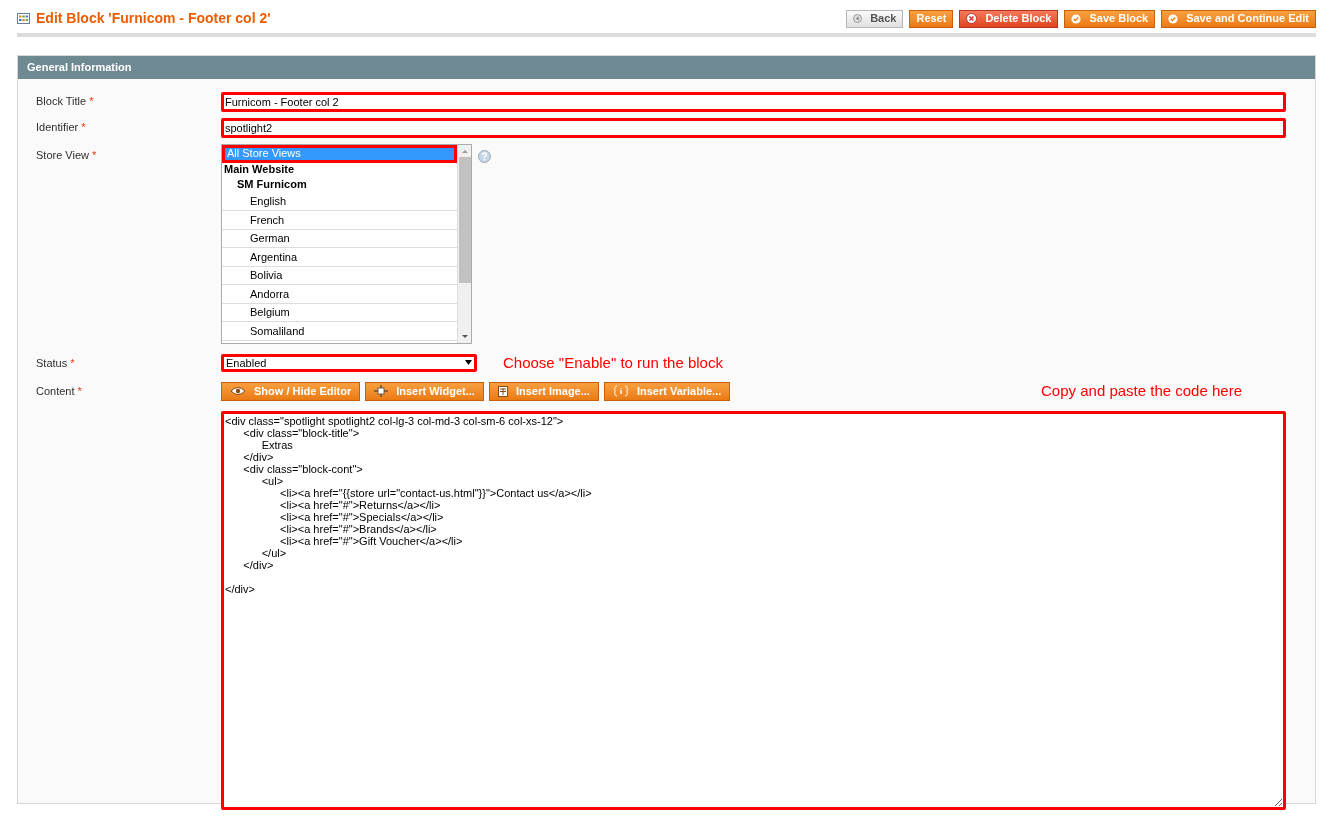  Describe the element at coordinates (381, 391) in the screenshot. I see `widget-icon` at that location.